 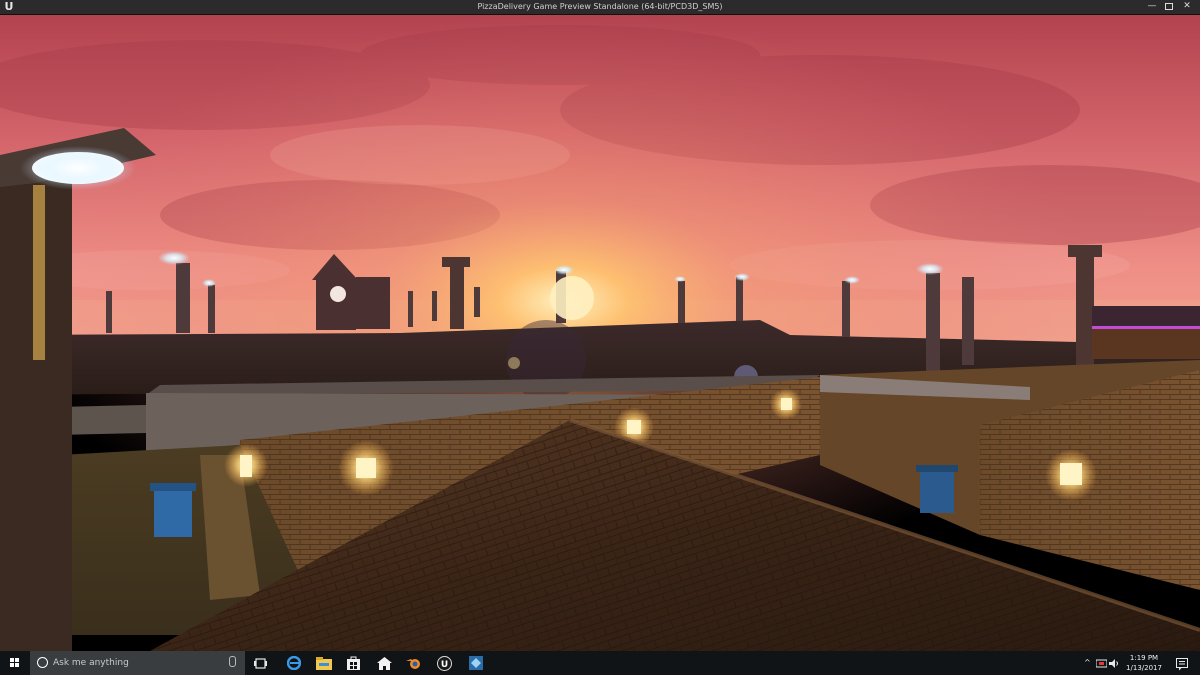 I want to click on app-icon, so click(x=476, y=663).